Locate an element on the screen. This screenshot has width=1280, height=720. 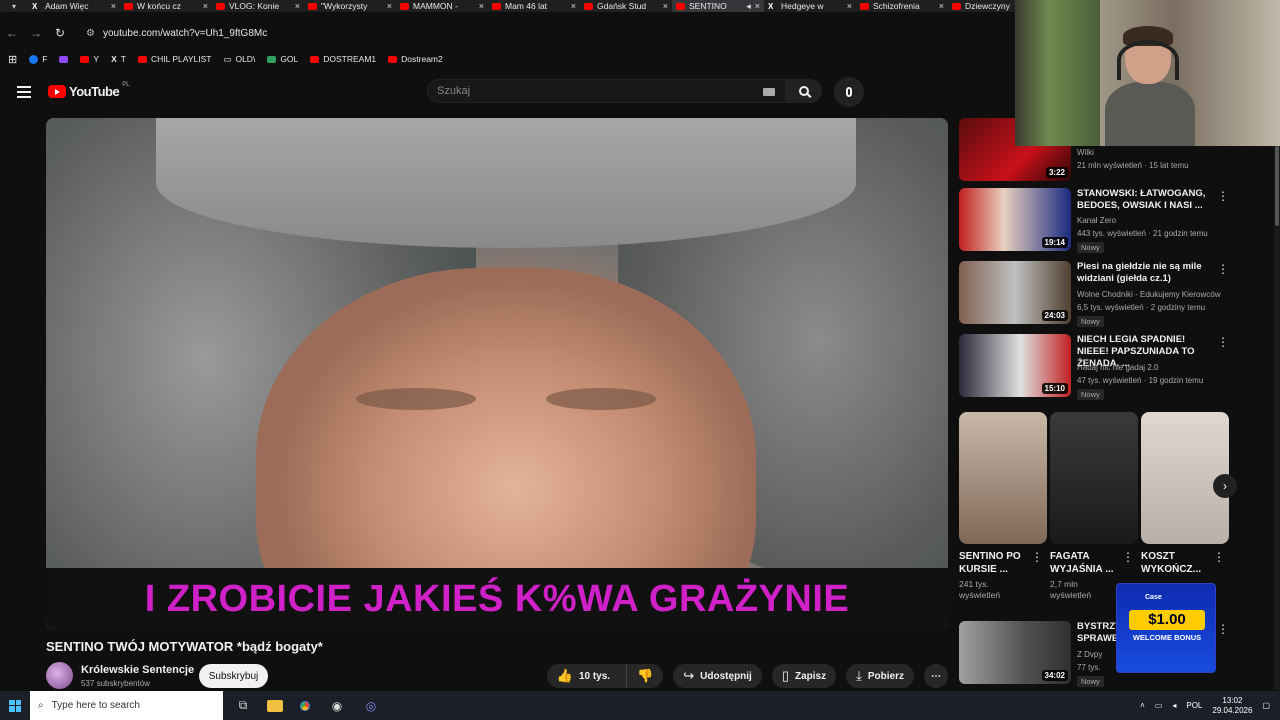
bookmark-dostream2: Dostream2 is located at coordinates (415, 59).